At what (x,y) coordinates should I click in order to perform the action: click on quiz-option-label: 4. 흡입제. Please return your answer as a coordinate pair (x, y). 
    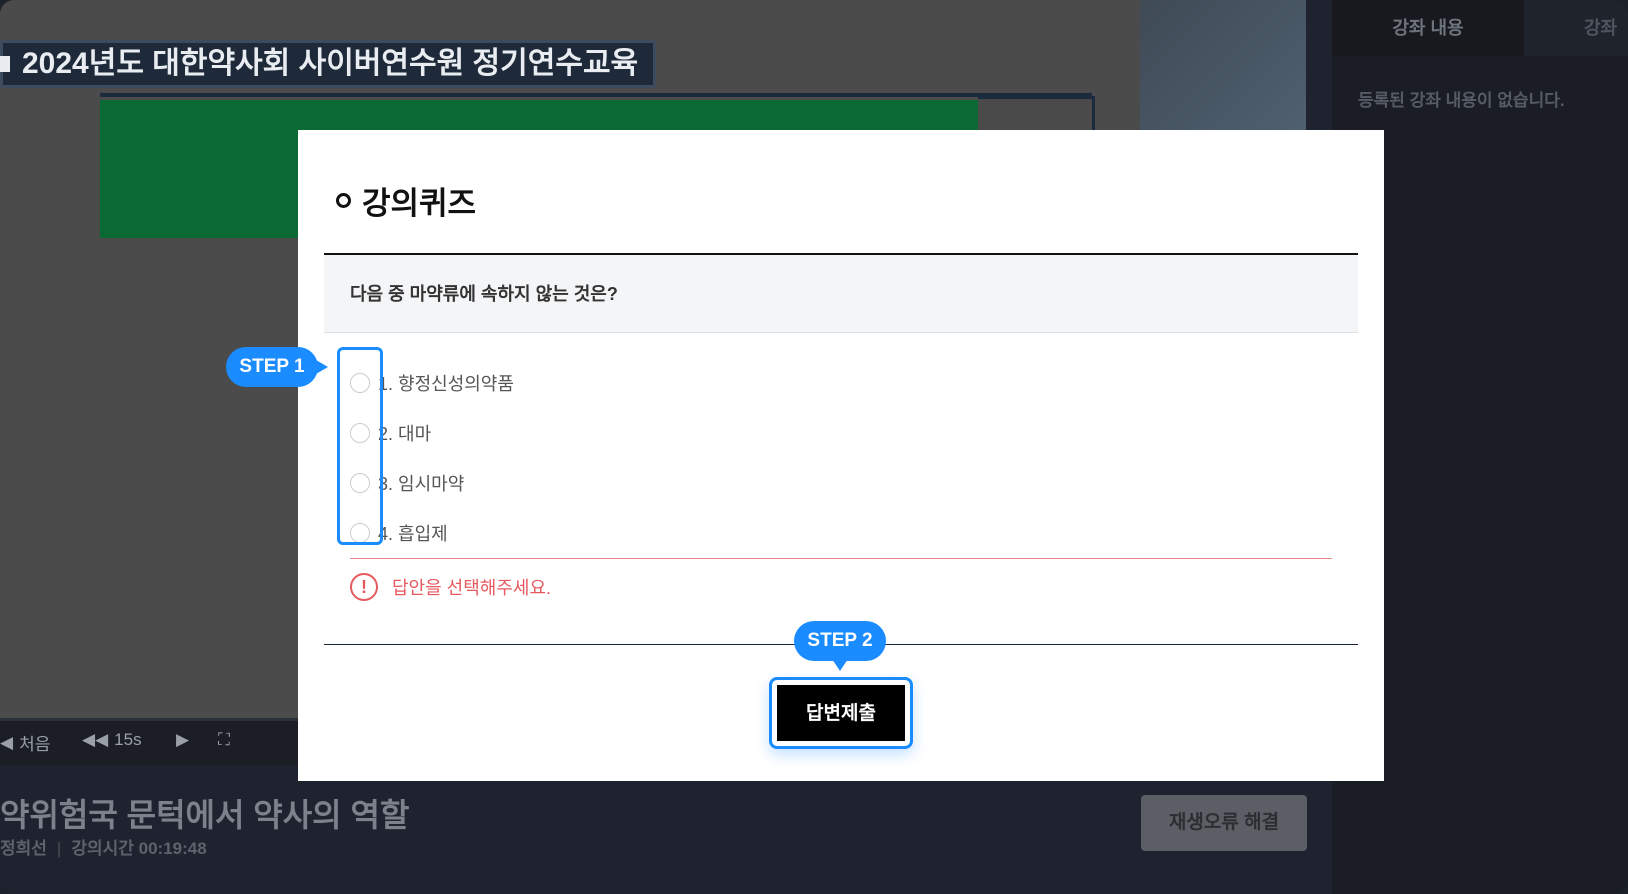
    Looking at the image, I should click on (413, 534).